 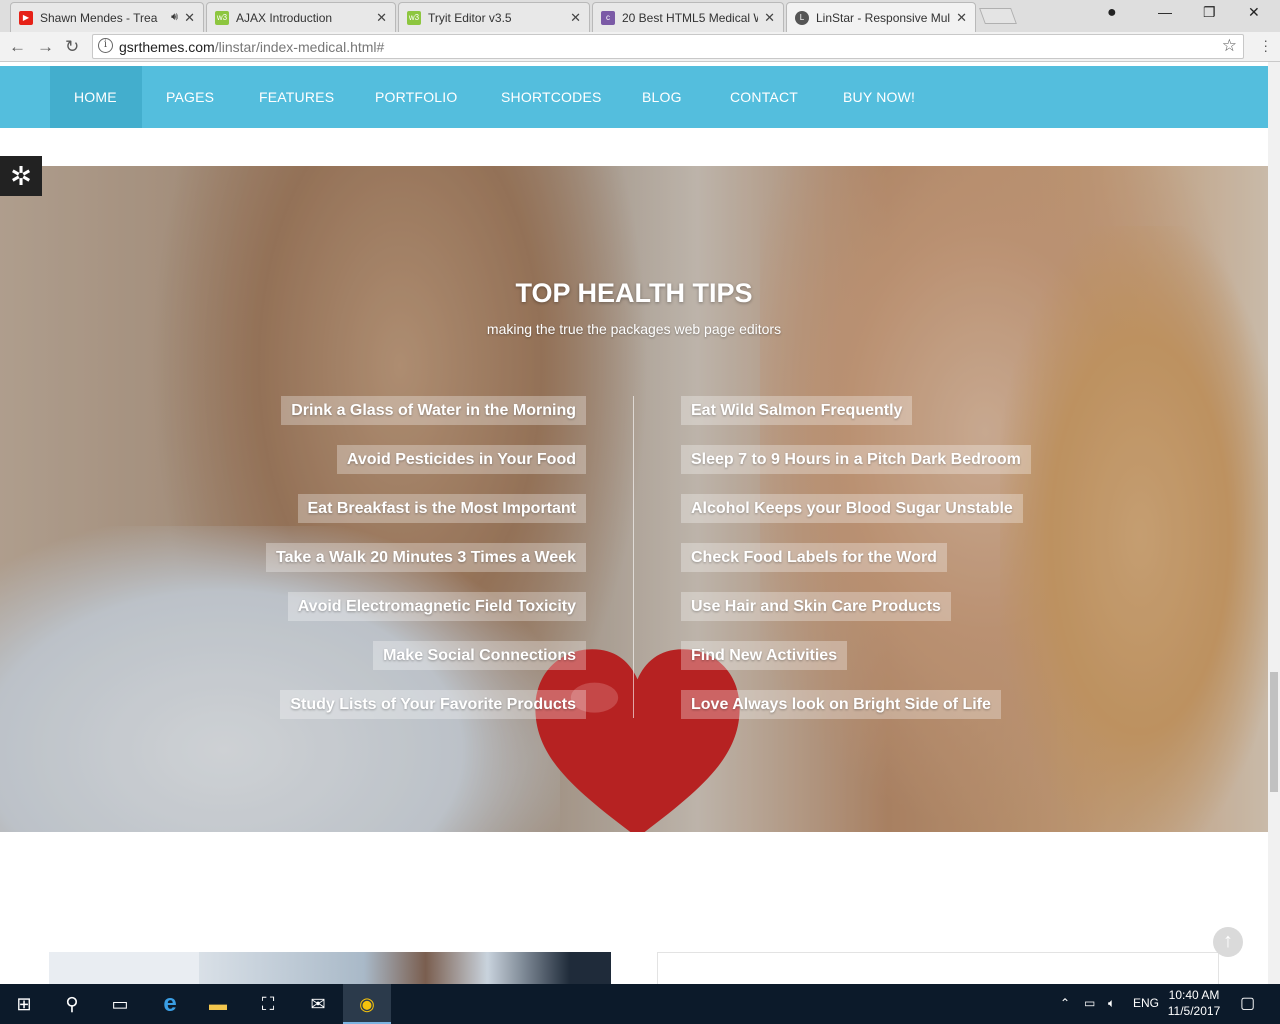 I want to click on new-tab-button, so click(x=998, y=16).